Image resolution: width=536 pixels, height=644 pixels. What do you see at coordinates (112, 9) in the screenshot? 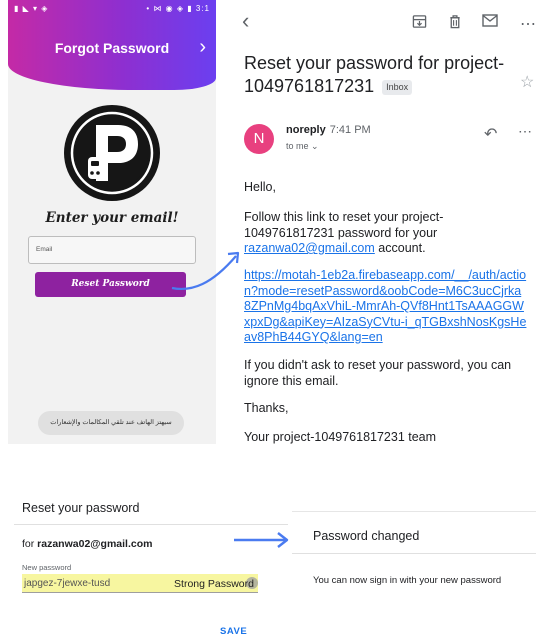
I see `status-bar: ▮ ◣ ▾ ◈ • ⋈ ◉ ◈ ▮ 3:1` at bounding box center [112, 9].